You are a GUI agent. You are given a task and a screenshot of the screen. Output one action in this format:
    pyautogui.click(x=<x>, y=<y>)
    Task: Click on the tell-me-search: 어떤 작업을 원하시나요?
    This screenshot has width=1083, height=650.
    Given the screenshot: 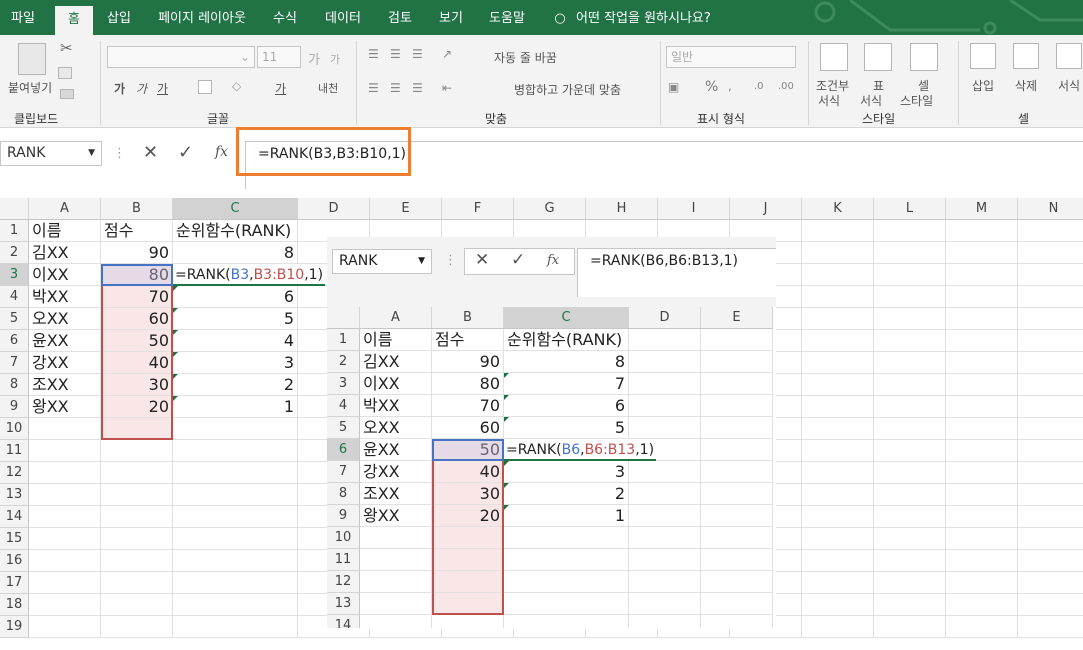 What is the action you would take?
    pyautogui.click(x=651, y=17)
    